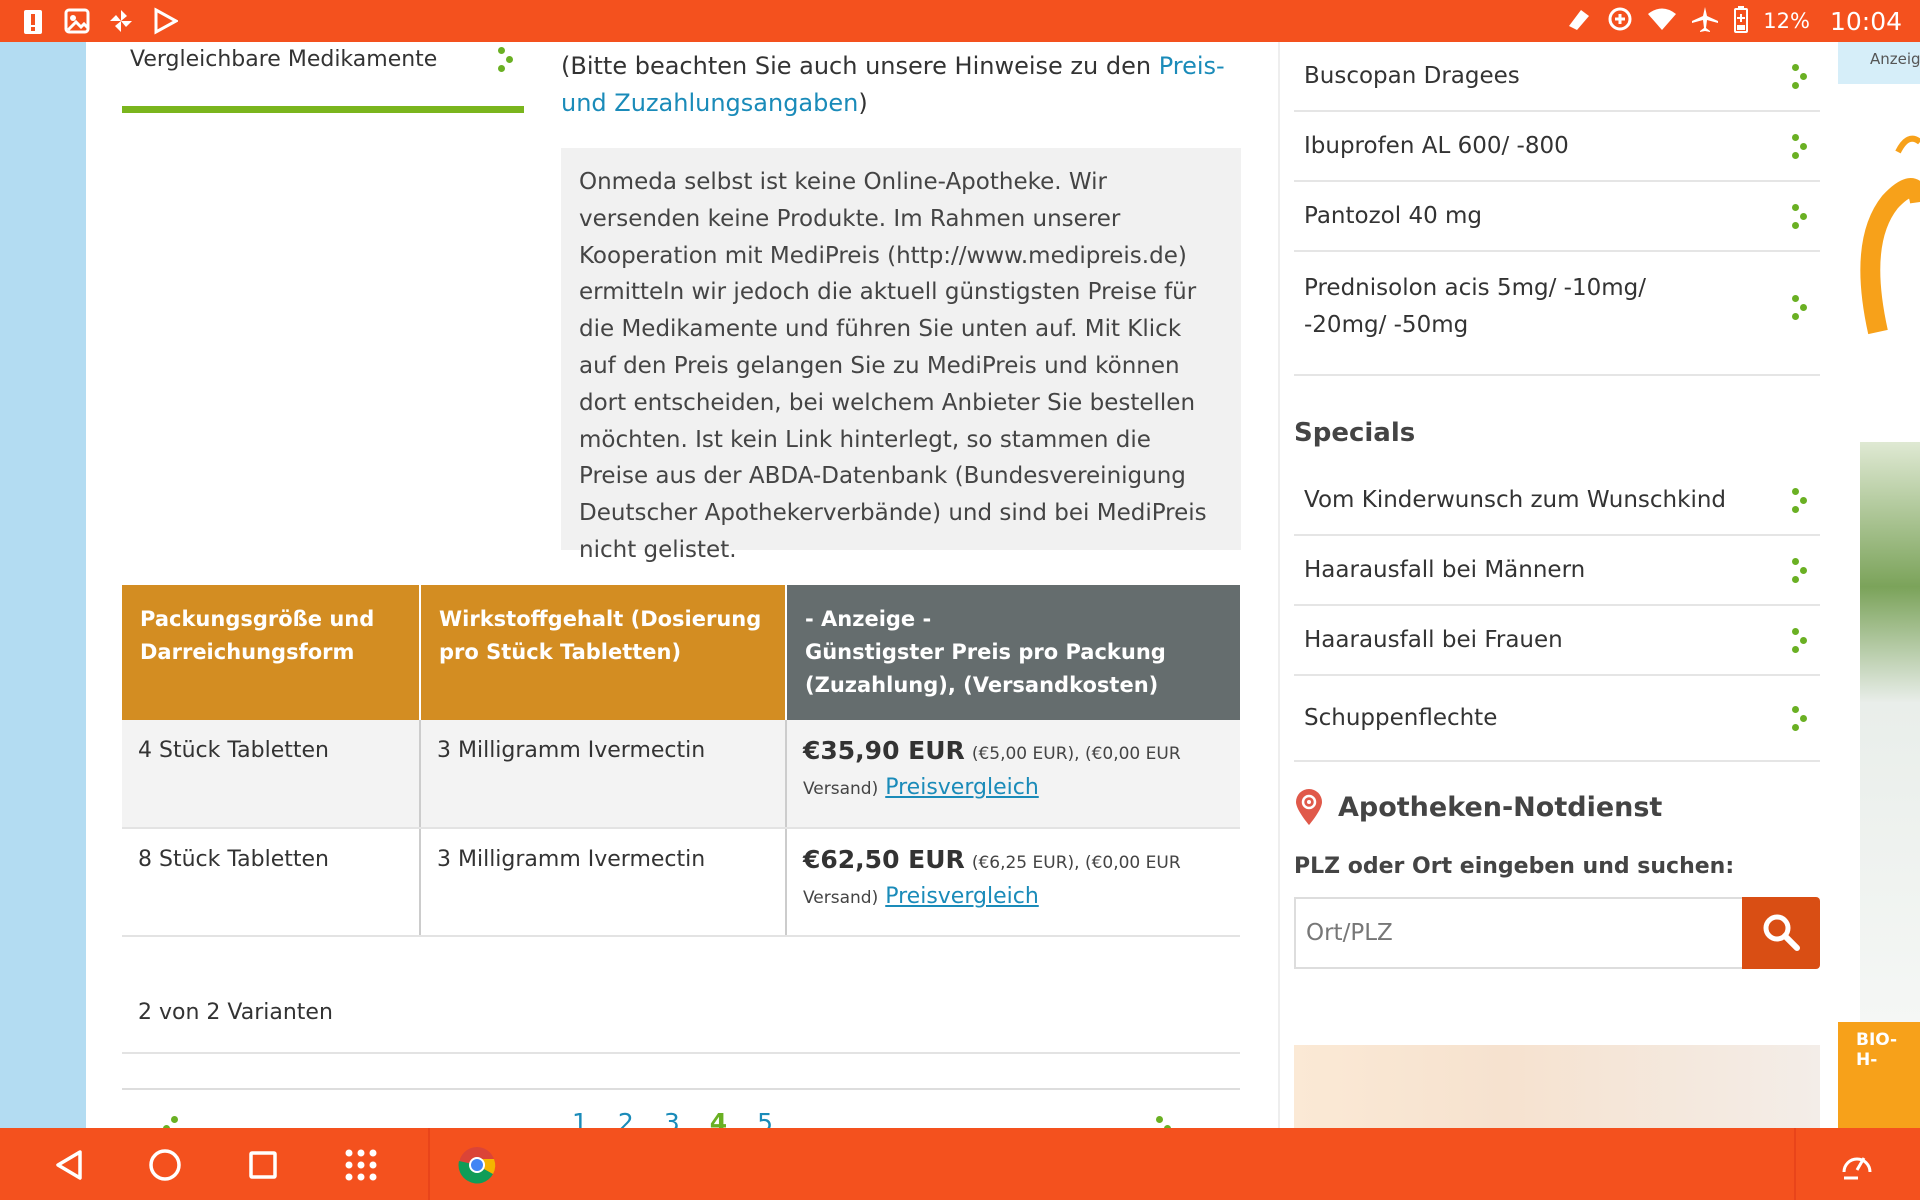 The height and width of the screenshot is (1200, 1920). I want to click on chrome-icon, so click(477, 1165).